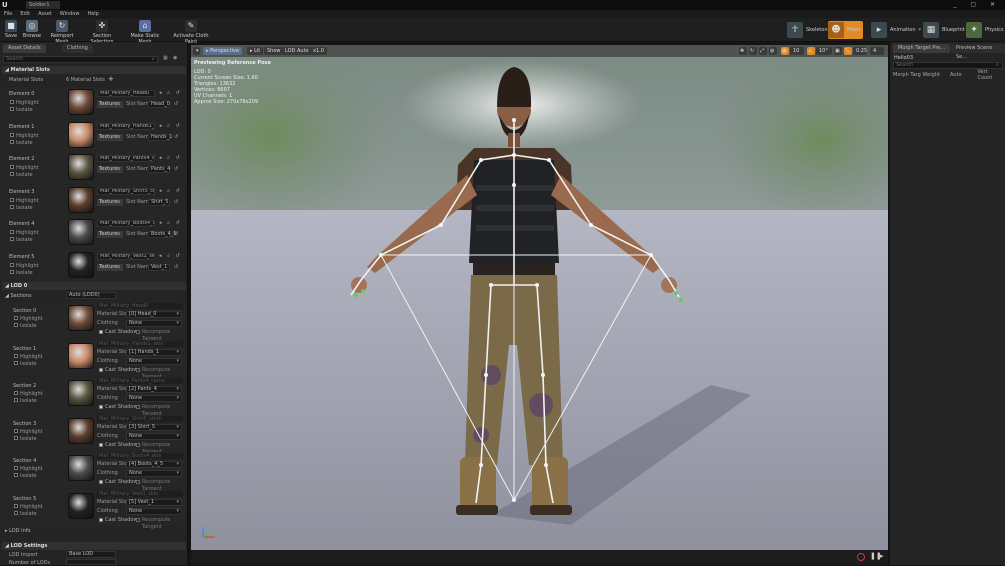 The image size is (1005, 566). What do you see at coordinates (162, 235) in the screenshot?
I see `slot-name-input: Boots_4_5` at bounding box center [162, 235].